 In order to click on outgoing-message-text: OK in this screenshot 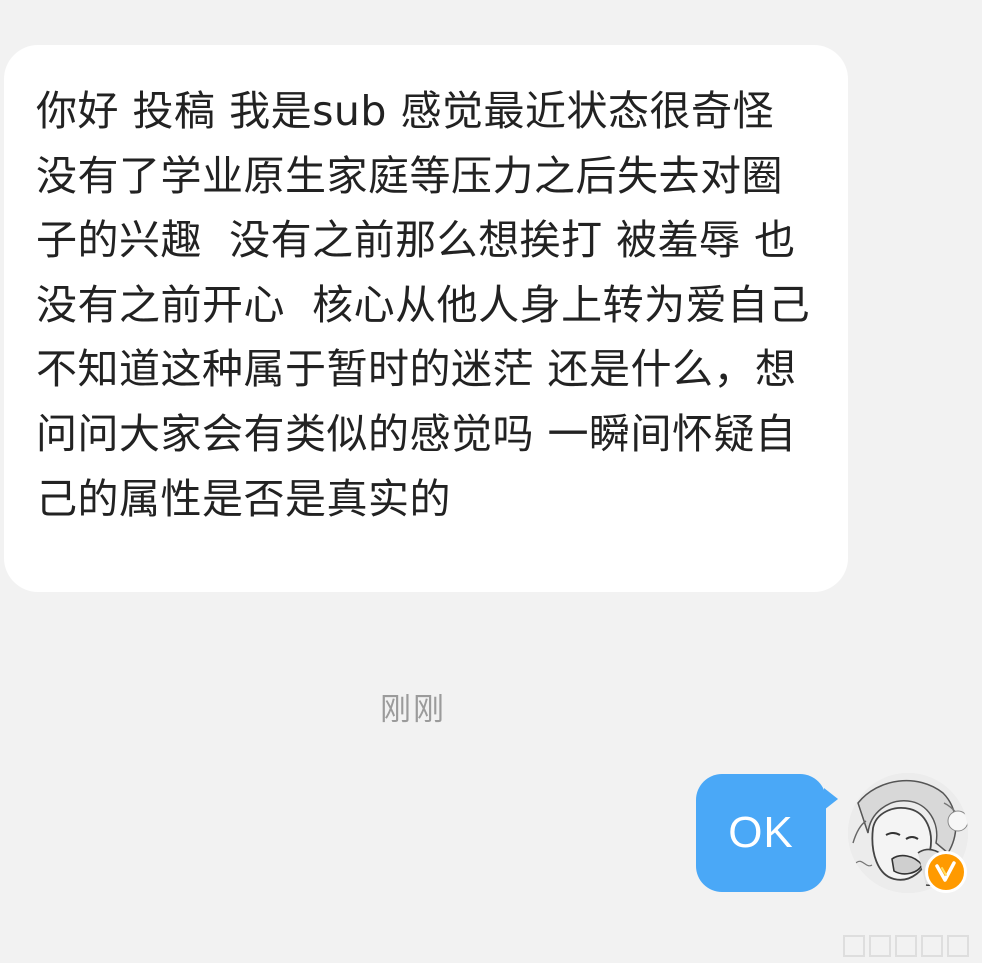, I will do `click(761, 832)`.